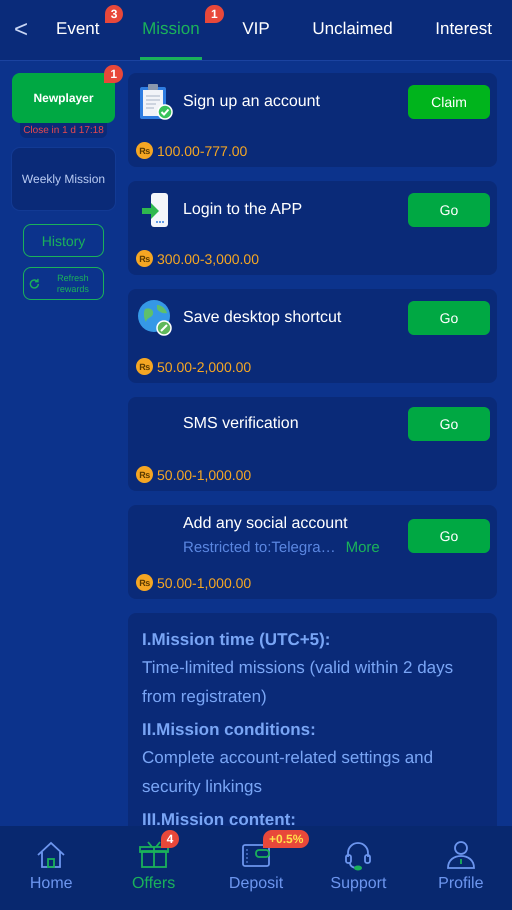 The image size is (512, 910). What do you see at coordinates (449, 102) in the screenshot?
I see `claim-button: Claim` at bounding box center [449, 102].